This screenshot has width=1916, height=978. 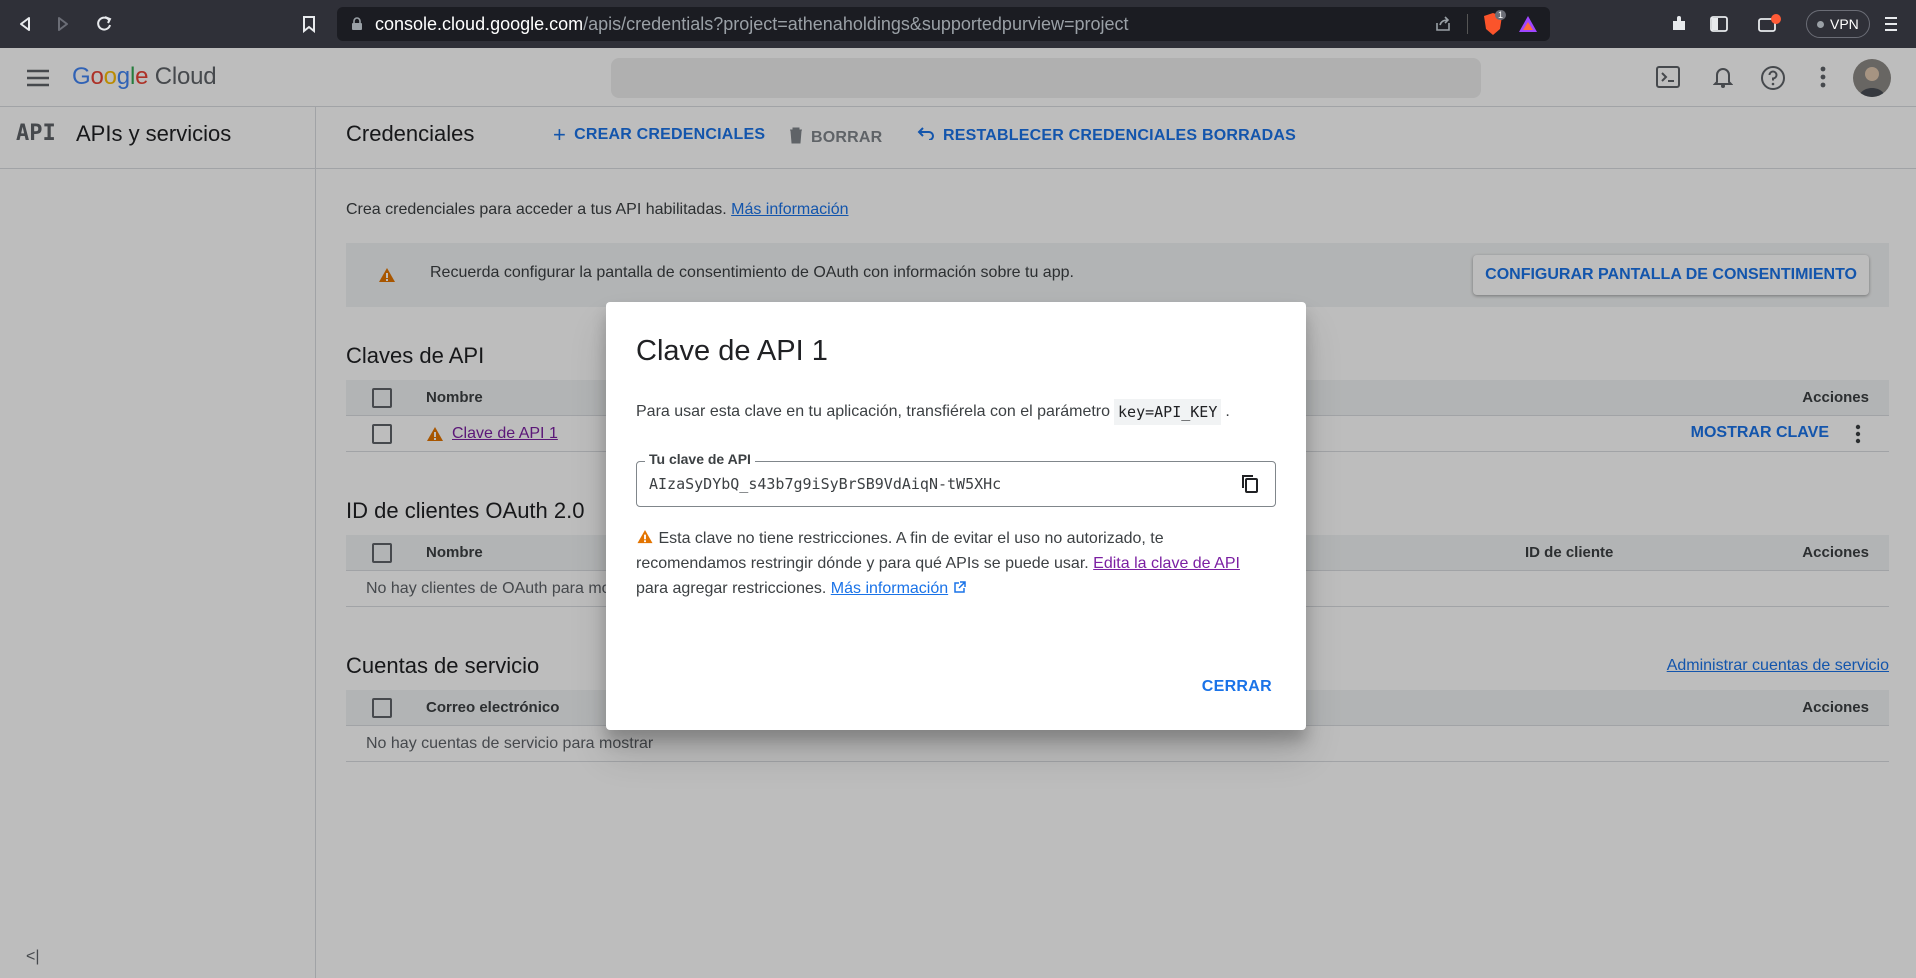 What do you see at coordinates (25, 24) in the screenshot?
I see `back-icon` at bounding box center [25, 24].